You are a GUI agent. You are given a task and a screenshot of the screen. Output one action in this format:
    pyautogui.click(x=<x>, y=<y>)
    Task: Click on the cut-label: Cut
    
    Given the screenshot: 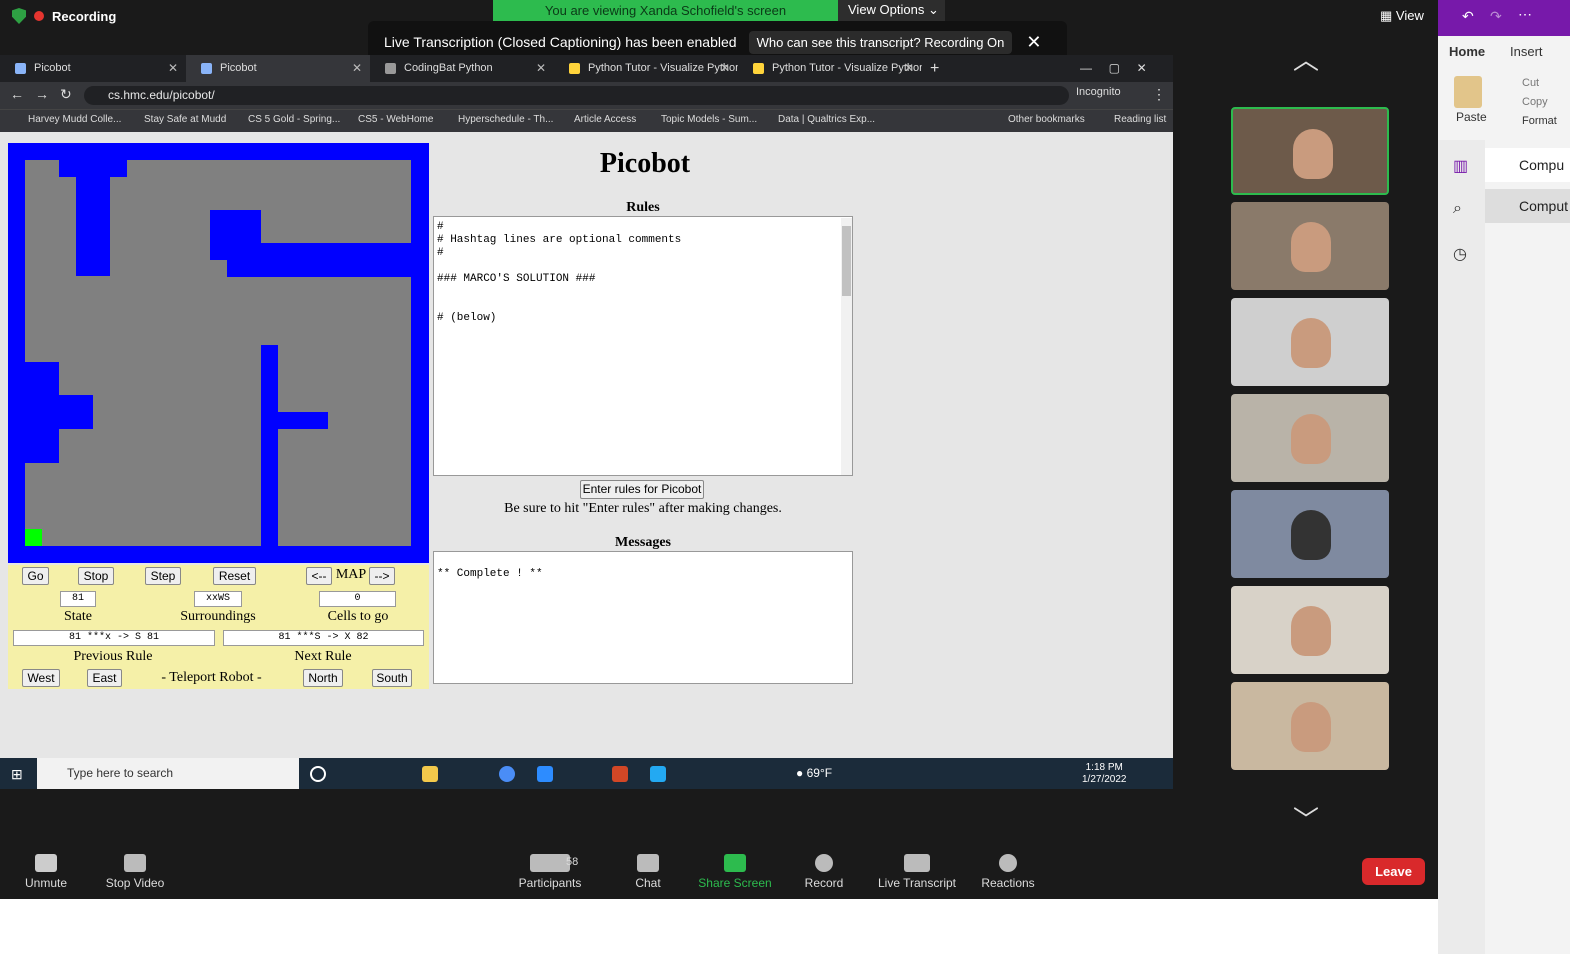 What is the action you would take?
    pyautogui.click(x=1530, y=83)
    